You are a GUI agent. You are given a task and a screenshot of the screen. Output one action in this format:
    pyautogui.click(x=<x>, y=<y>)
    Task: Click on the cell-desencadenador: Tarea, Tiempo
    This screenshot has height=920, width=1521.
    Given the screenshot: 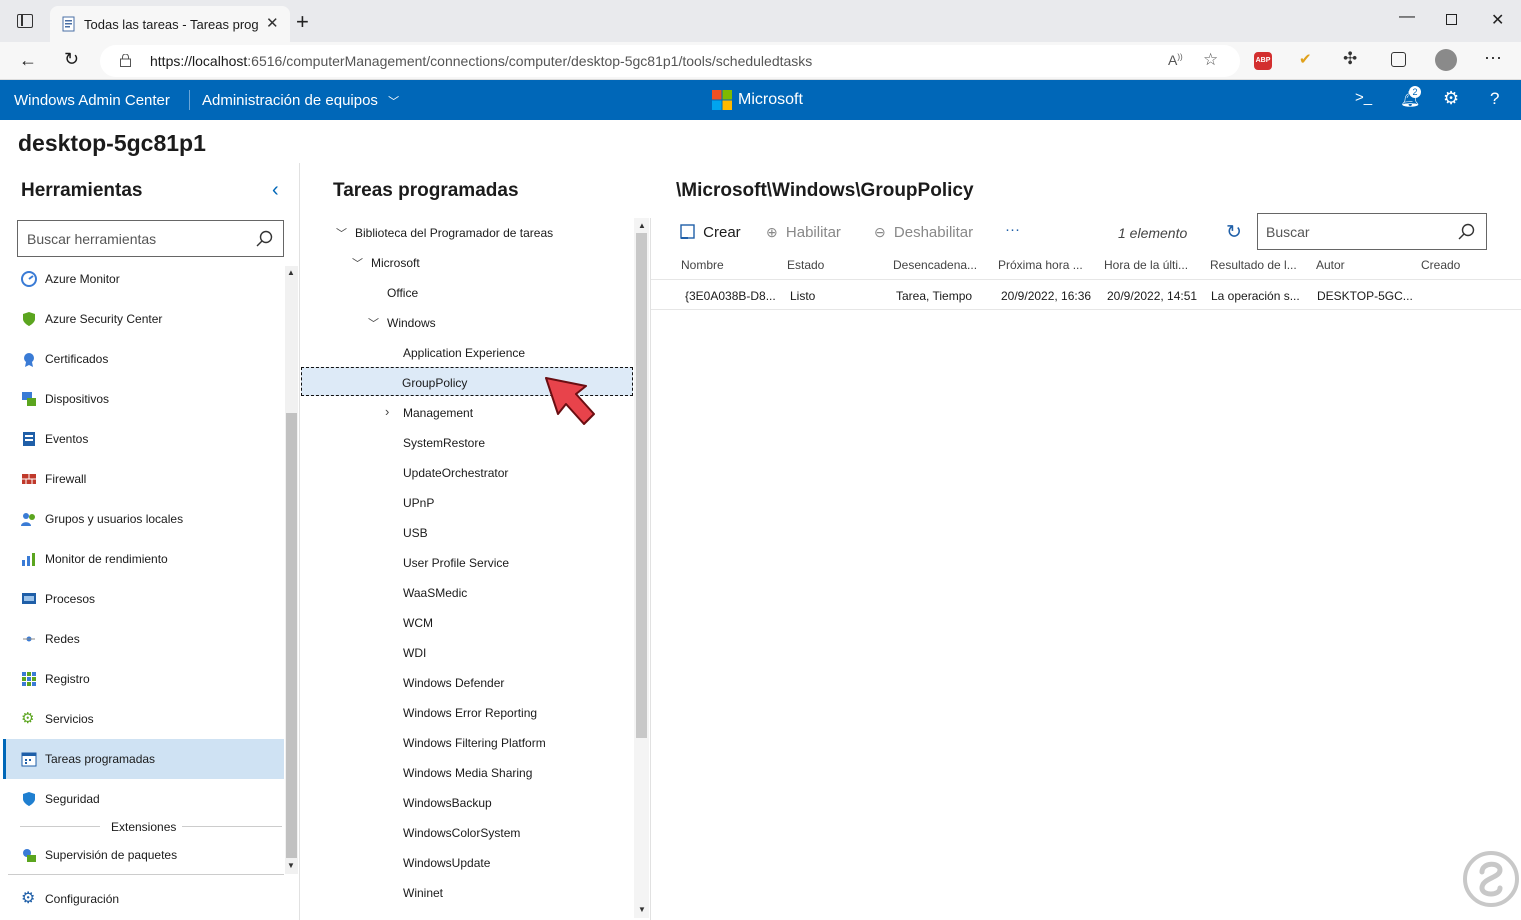 What is the action you would take?
    pyautogui.click(x=934, y=296)
    